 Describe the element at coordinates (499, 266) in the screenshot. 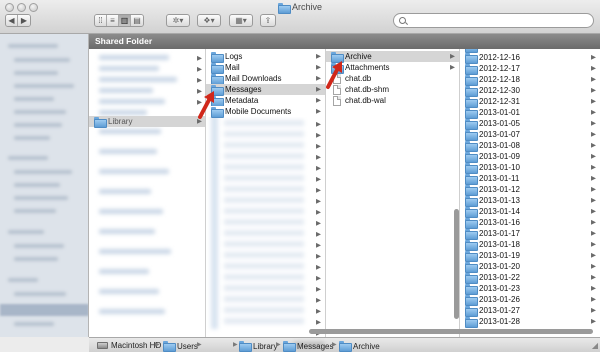

I see `list-item-label: 2013-01-20` at that location.